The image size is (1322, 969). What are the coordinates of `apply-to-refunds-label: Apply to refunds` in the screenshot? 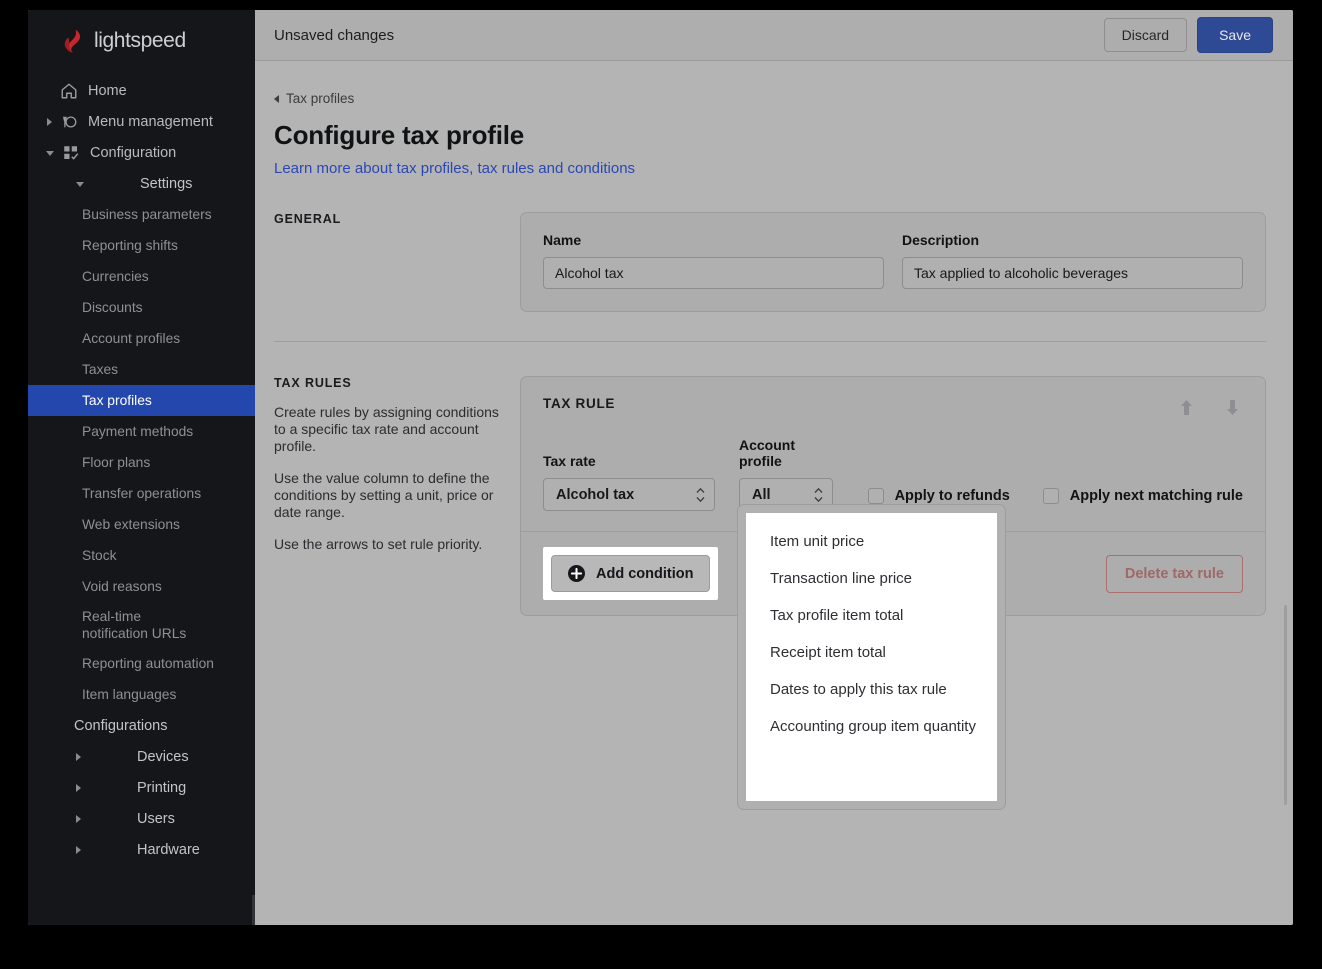 It's located at (952, 496).